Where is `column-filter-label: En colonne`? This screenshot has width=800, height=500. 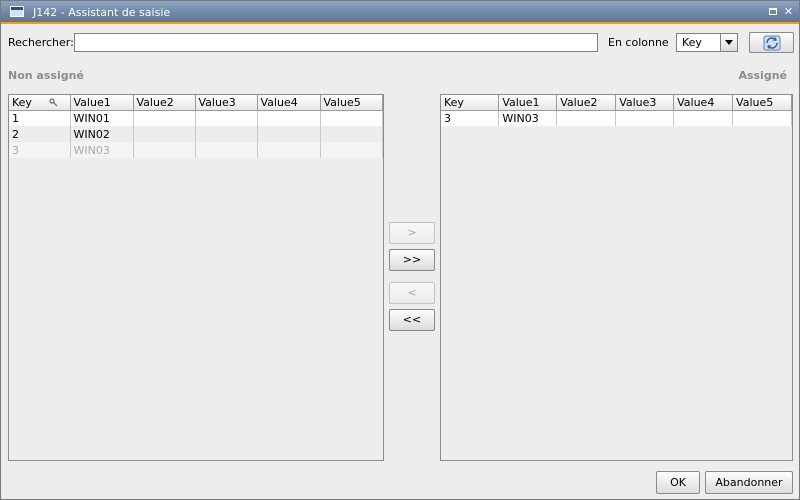 column-filter-label: En colonne is located at coordinates (638, 42).